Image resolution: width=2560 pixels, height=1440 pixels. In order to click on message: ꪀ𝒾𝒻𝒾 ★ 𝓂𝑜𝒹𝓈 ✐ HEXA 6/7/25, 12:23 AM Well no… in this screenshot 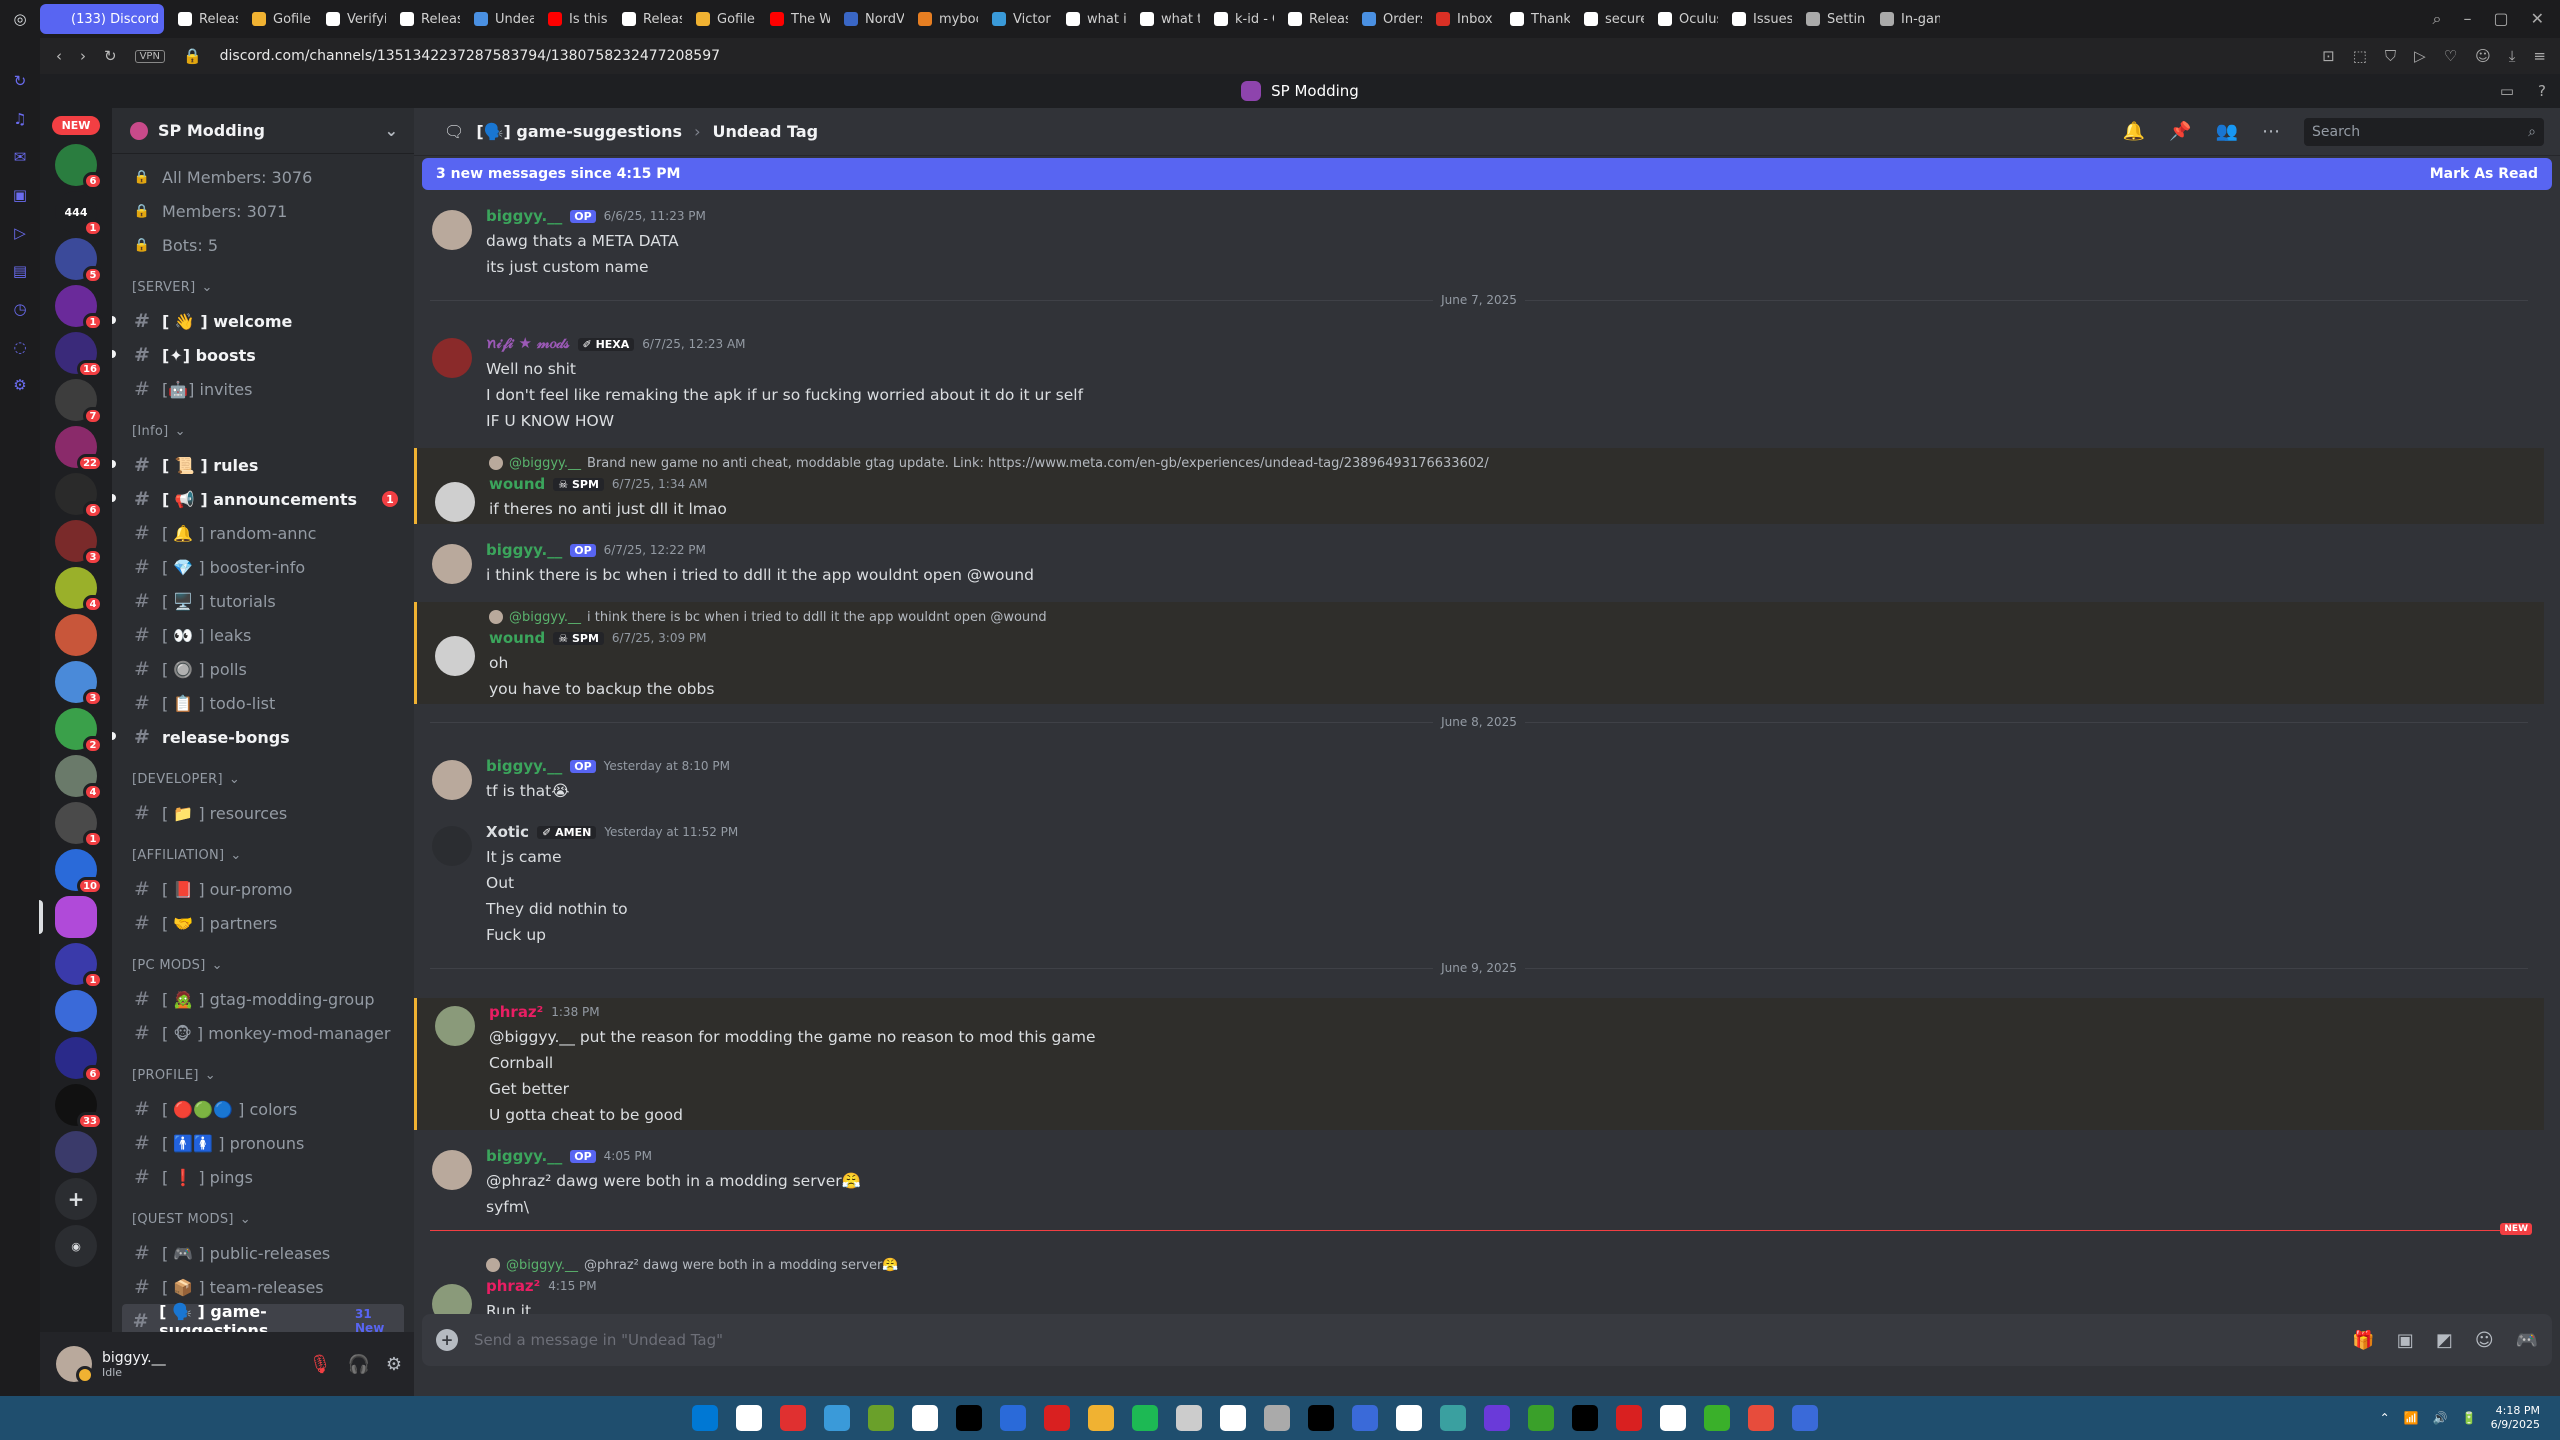, I will do `click(1479, 383)`.